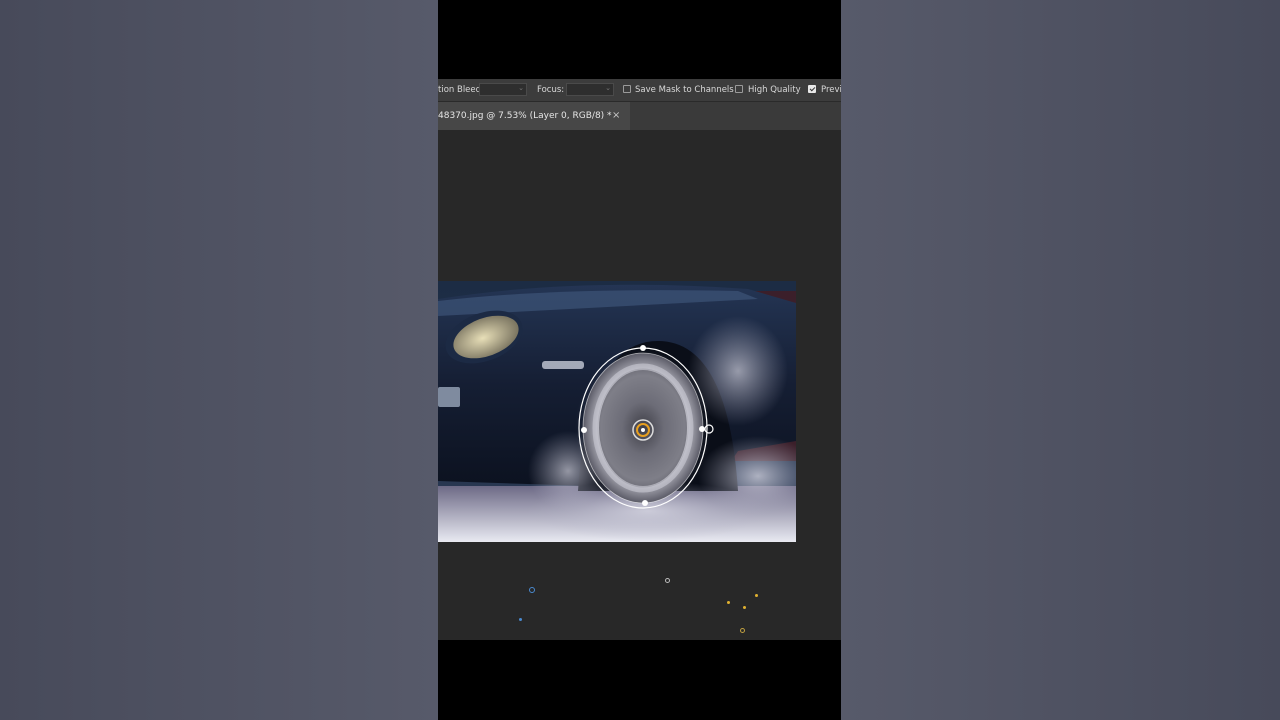 This screenshot has height=720, width=1280. What do you see at coordinates (812, 89) in the screenshot?
I see `preview-checkbox` at bounding box center [812, 89].